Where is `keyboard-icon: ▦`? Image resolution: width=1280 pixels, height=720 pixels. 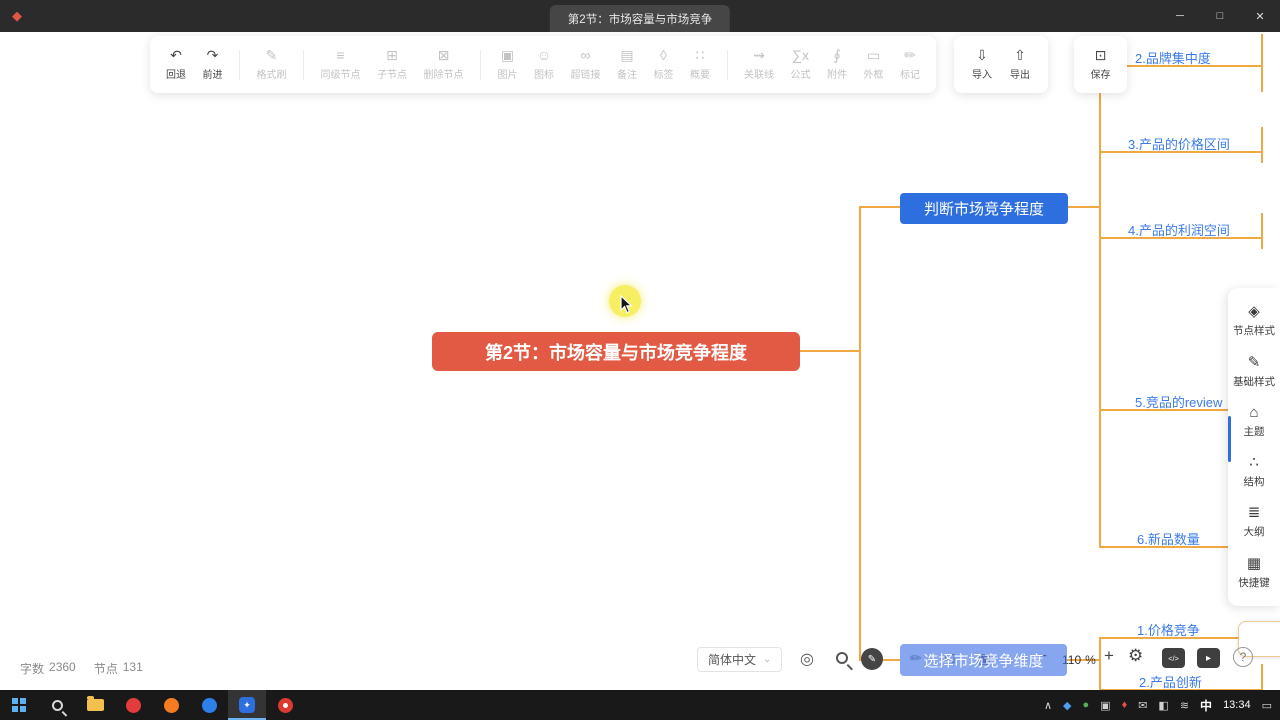 keyboard-icon: ▦ is located at coordinates (1254, 563).